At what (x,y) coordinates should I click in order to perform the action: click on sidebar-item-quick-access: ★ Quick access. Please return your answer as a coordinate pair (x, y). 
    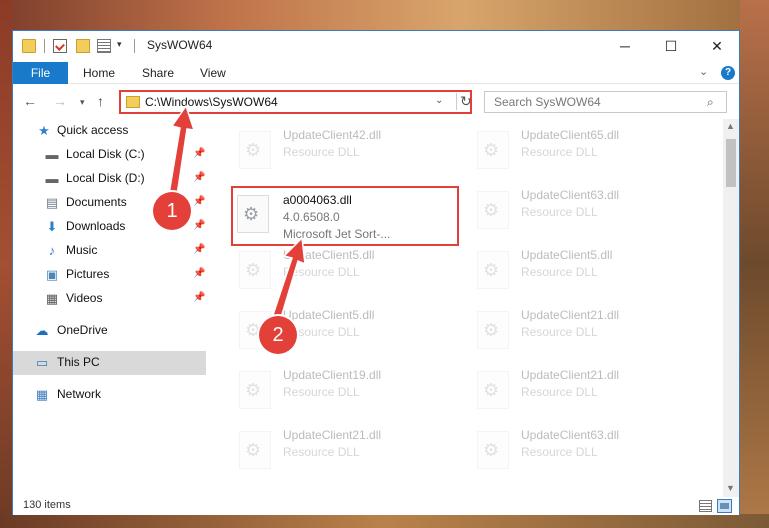
    Looking at the image, I should click on (109, 131).